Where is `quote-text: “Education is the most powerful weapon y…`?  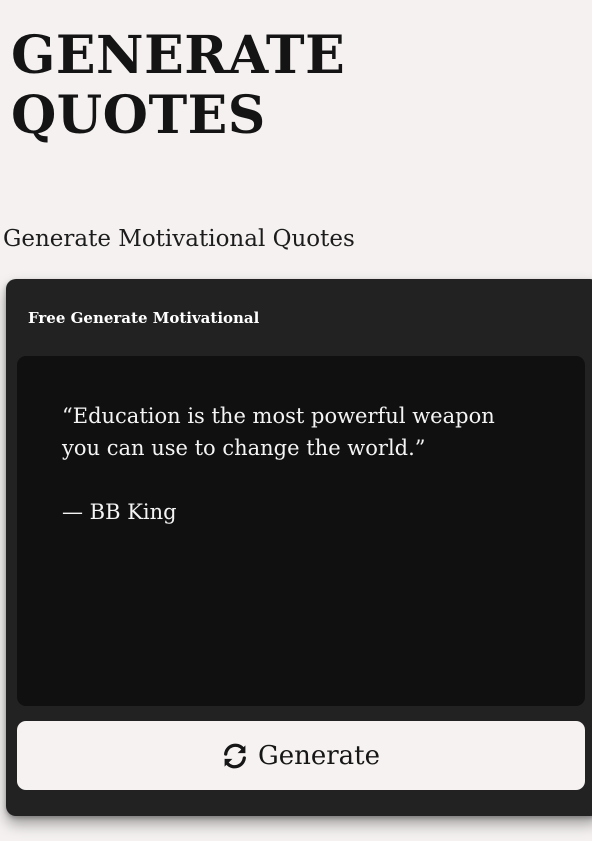 quote-text: “Education is the most powerful weapon y… is located at coordinates (278, 432).